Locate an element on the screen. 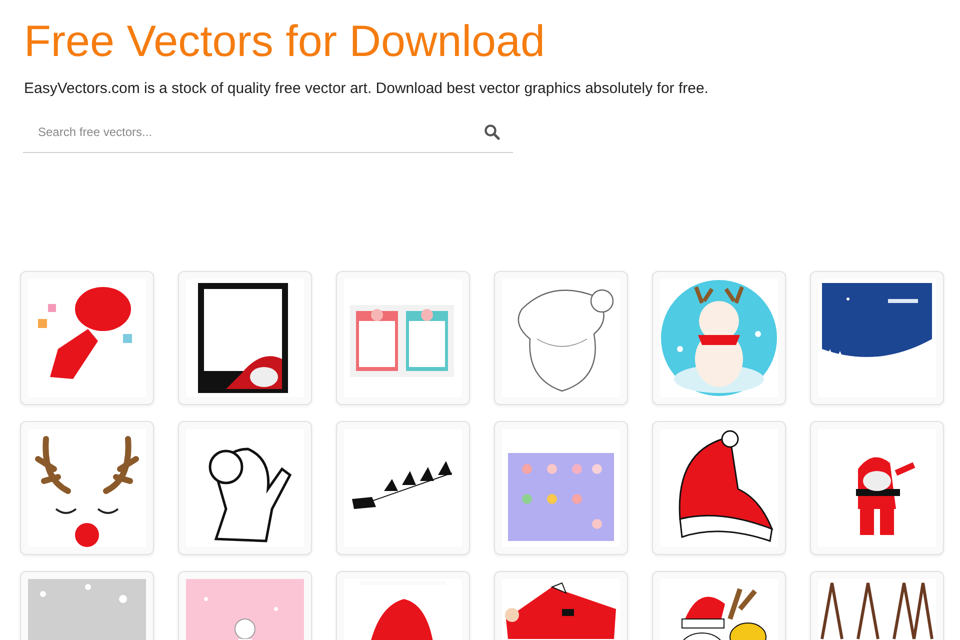 The height and width of the screenshot is (640, 960). site-description: EasyVectors.com is a stock of quality free vector art. Download best vector graphics absolutely for free. is located at coordinates (367, 88).